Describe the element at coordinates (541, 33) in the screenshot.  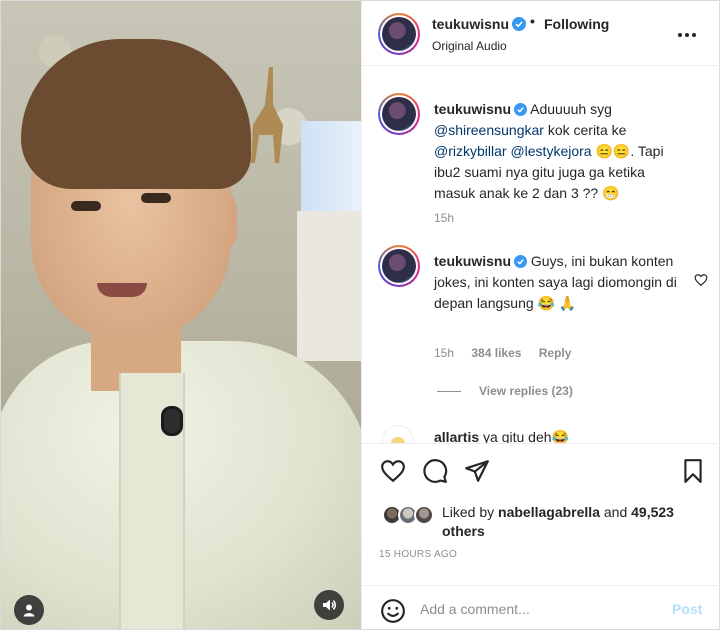
I see `post-header: teukuwisnu • Following Original Audio` at that location.